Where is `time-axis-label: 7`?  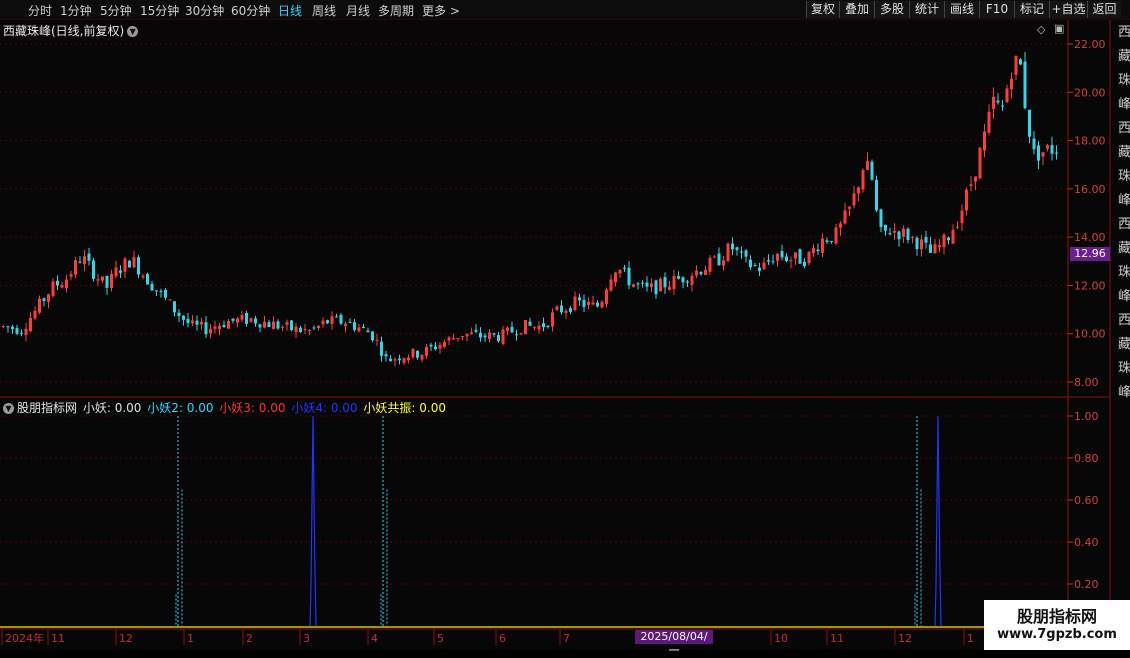 time-axis-label: 7 is located at coordinates (566, 638).